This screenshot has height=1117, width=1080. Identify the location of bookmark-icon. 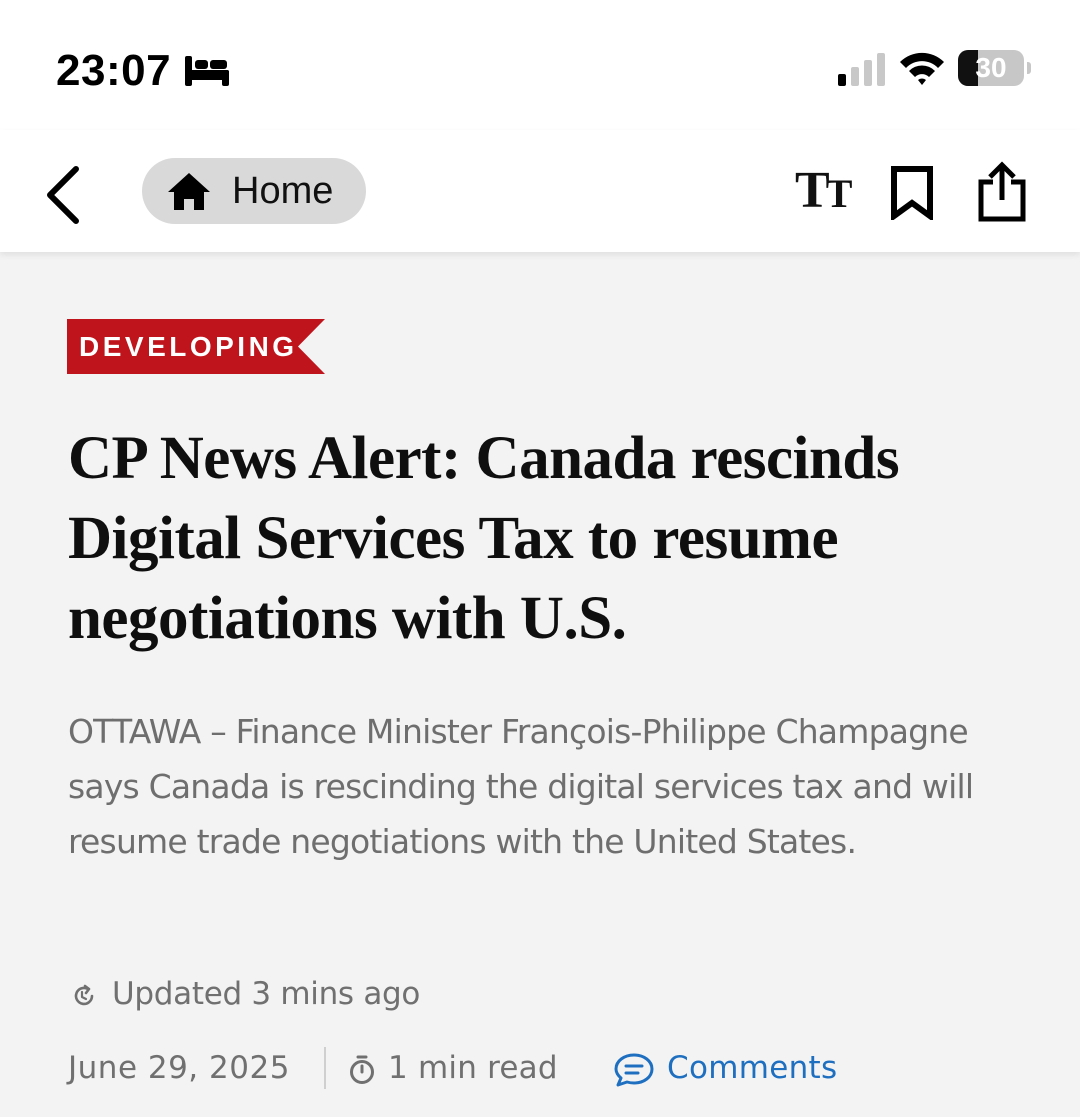
(912, 194).